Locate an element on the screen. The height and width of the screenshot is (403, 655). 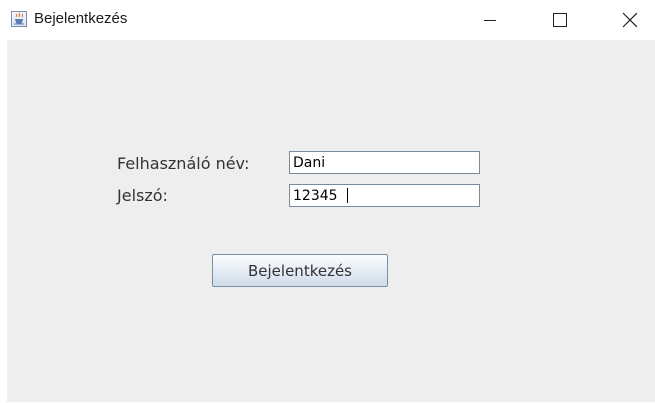
username-field is located at coordinates (384, 162).